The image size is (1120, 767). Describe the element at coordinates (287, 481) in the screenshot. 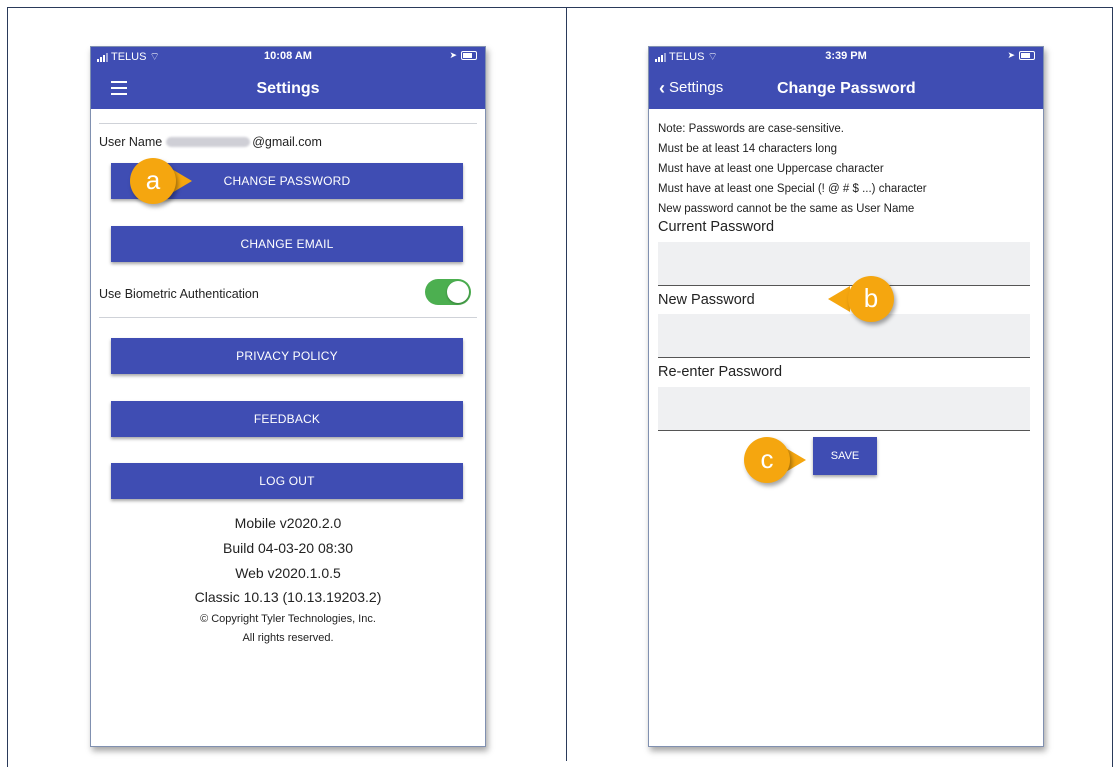

I see `log-out-button: LOG OUT` at that location.